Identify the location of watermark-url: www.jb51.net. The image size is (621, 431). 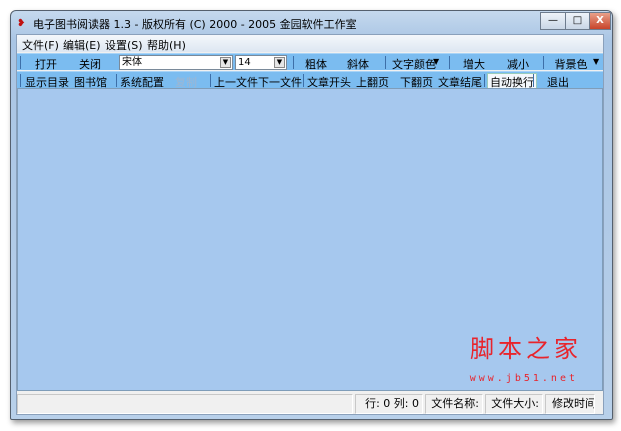
(523, 378).